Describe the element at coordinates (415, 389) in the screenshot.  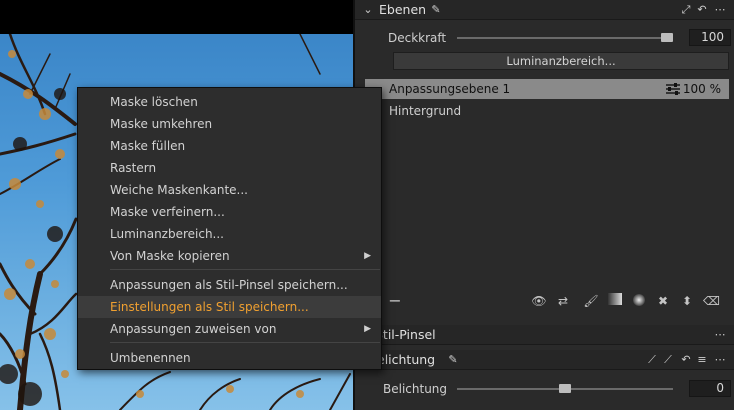
I see `exposure-label: Belichtung` at that location.